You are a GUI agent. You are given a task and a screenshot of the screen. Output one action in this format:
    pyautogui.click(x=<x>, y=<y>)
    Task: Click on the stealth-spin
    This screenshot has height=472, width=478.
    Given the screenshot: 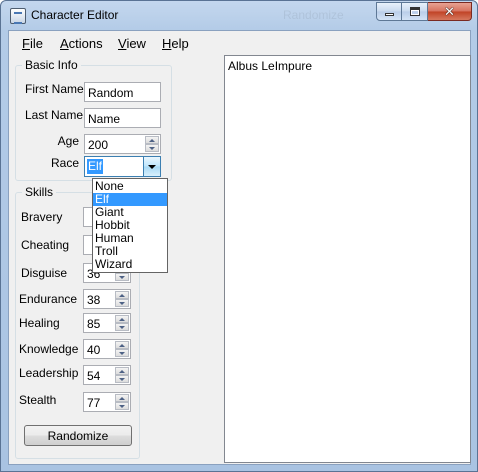 What is the action you would take?
    pyautogui.click(x=122, y=402)
    